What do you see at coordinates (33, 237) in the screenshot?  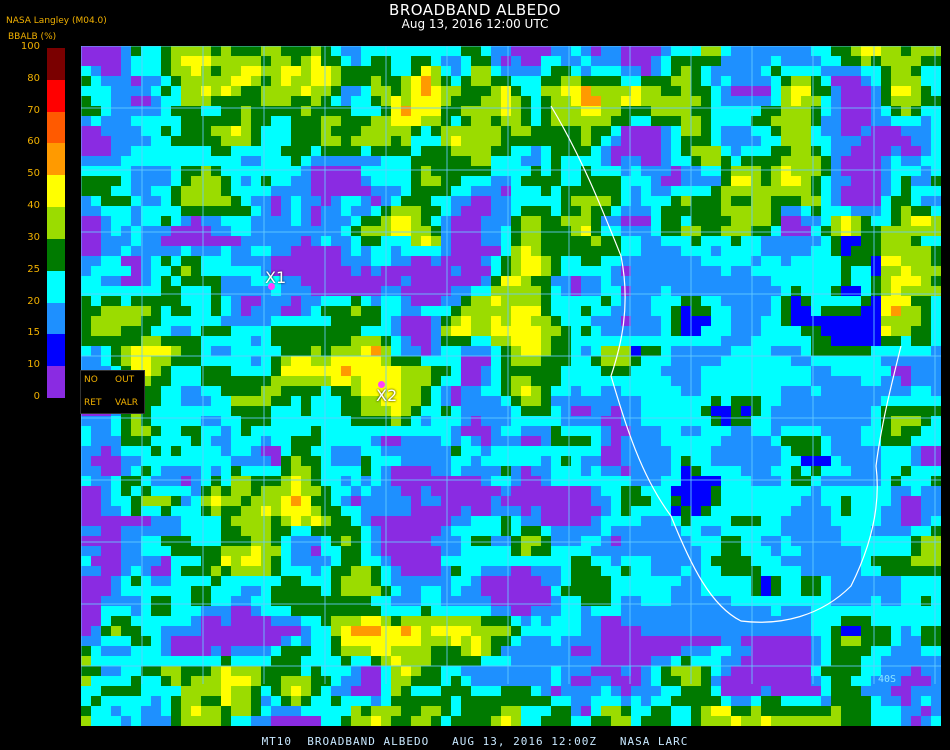 I see `legend-tick-label: 30` at bounding box center [33, 237].